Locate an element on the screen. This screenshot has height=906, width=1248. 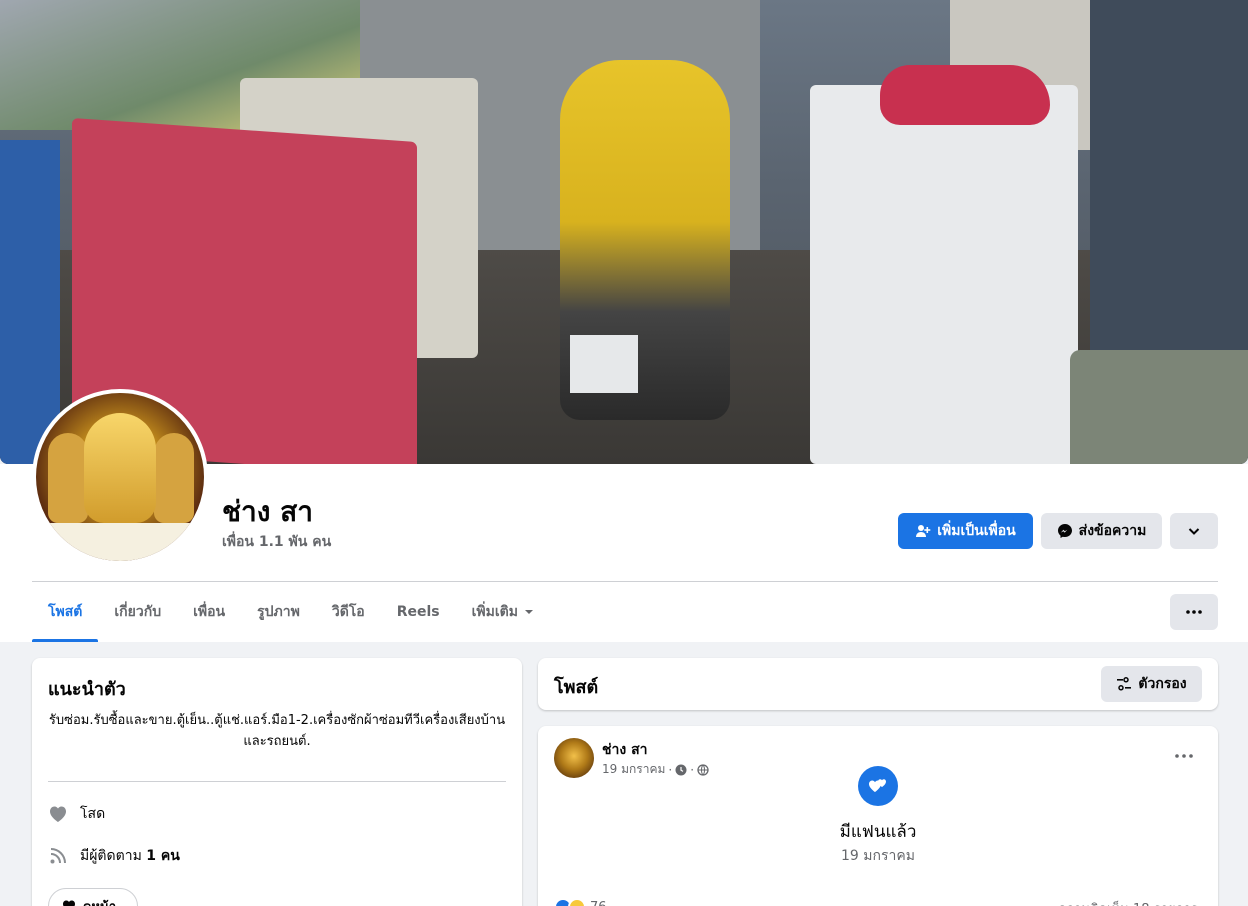
post-meta: 19 มกราคม · · is located at coordinates (655, 769).